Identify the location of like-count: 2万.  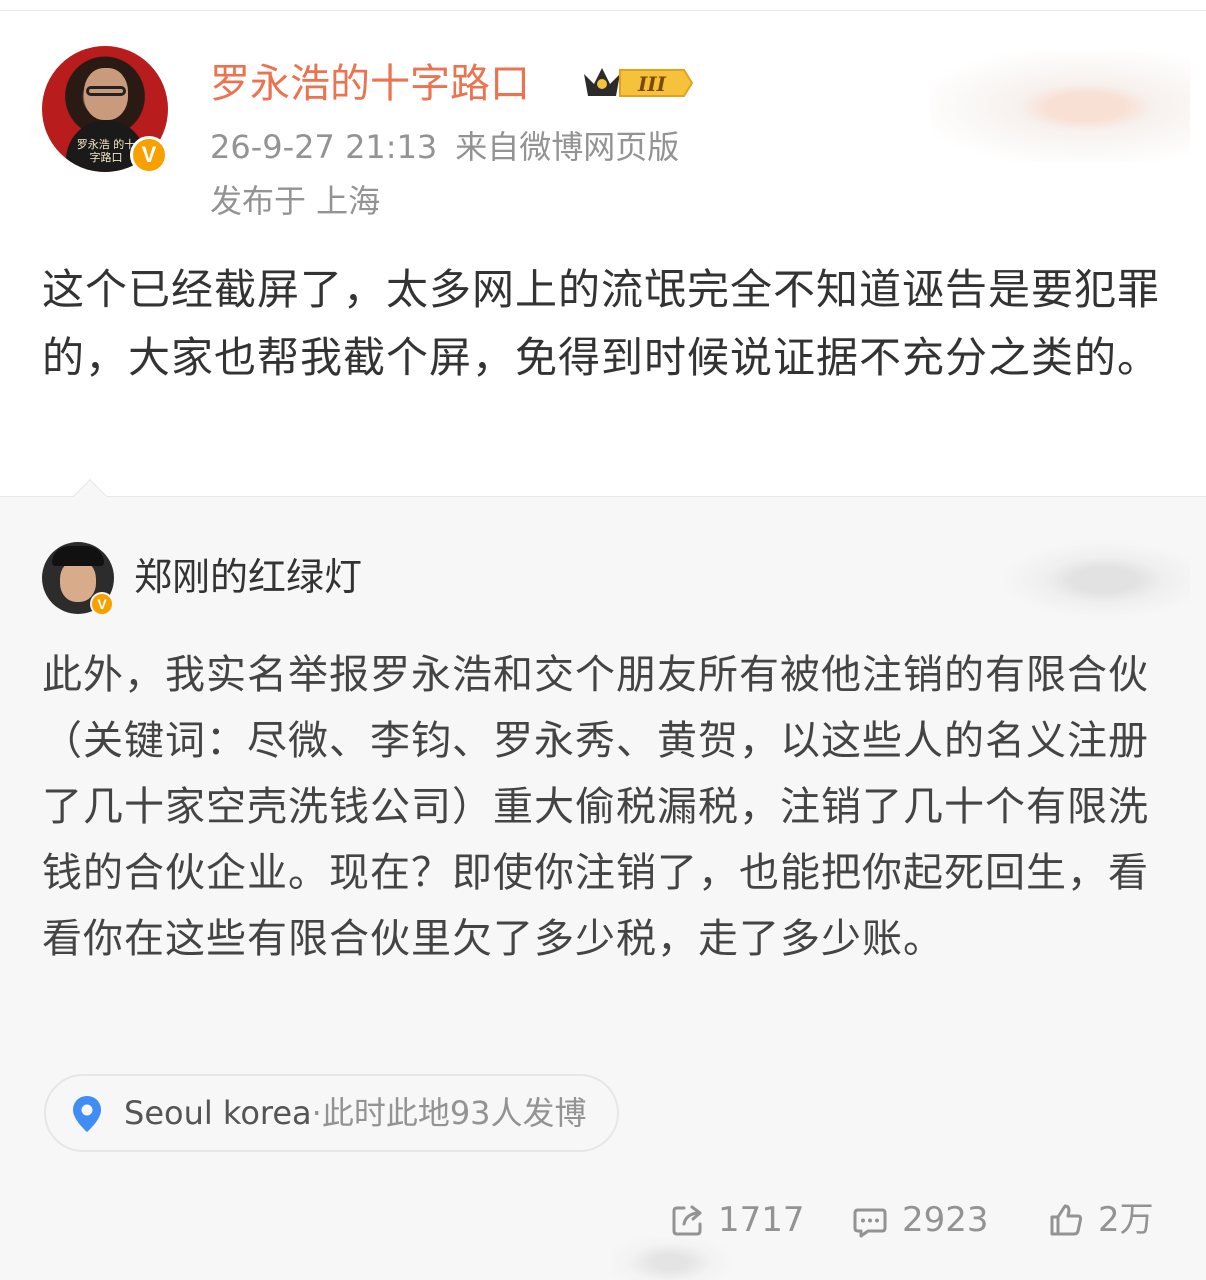
(1126, 1220).